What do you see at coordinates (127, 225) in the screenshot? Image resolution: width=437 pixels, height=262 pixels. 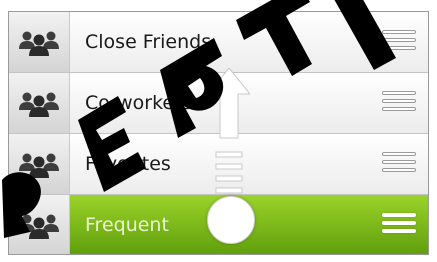 I see `group-label: Frequent` at bounding box center [127, 225].